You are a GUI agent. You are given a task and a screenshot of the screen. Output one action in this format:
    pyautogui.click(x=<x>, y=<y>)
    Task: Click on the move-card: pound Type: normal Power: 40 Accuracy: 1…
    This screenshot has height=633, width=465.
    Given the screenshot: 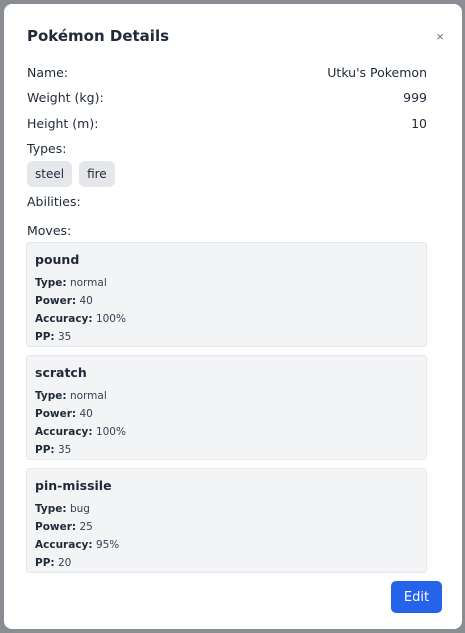 What is the action you would take?
    pyautogui.click(x=226, y=294)
    